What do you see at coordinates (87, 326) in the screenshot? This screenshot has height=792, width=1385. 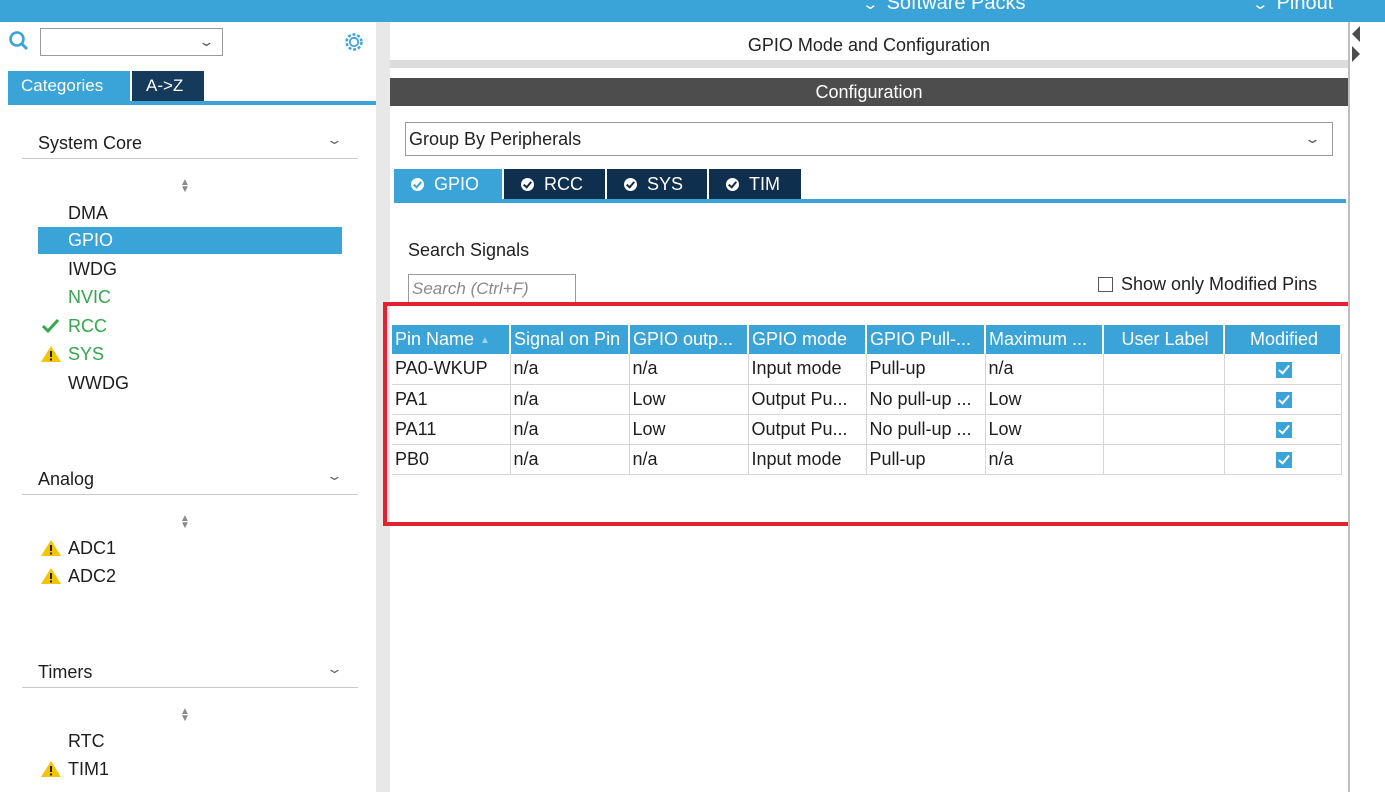 I see `item-label: RCC` at bounding box center [87, 326].